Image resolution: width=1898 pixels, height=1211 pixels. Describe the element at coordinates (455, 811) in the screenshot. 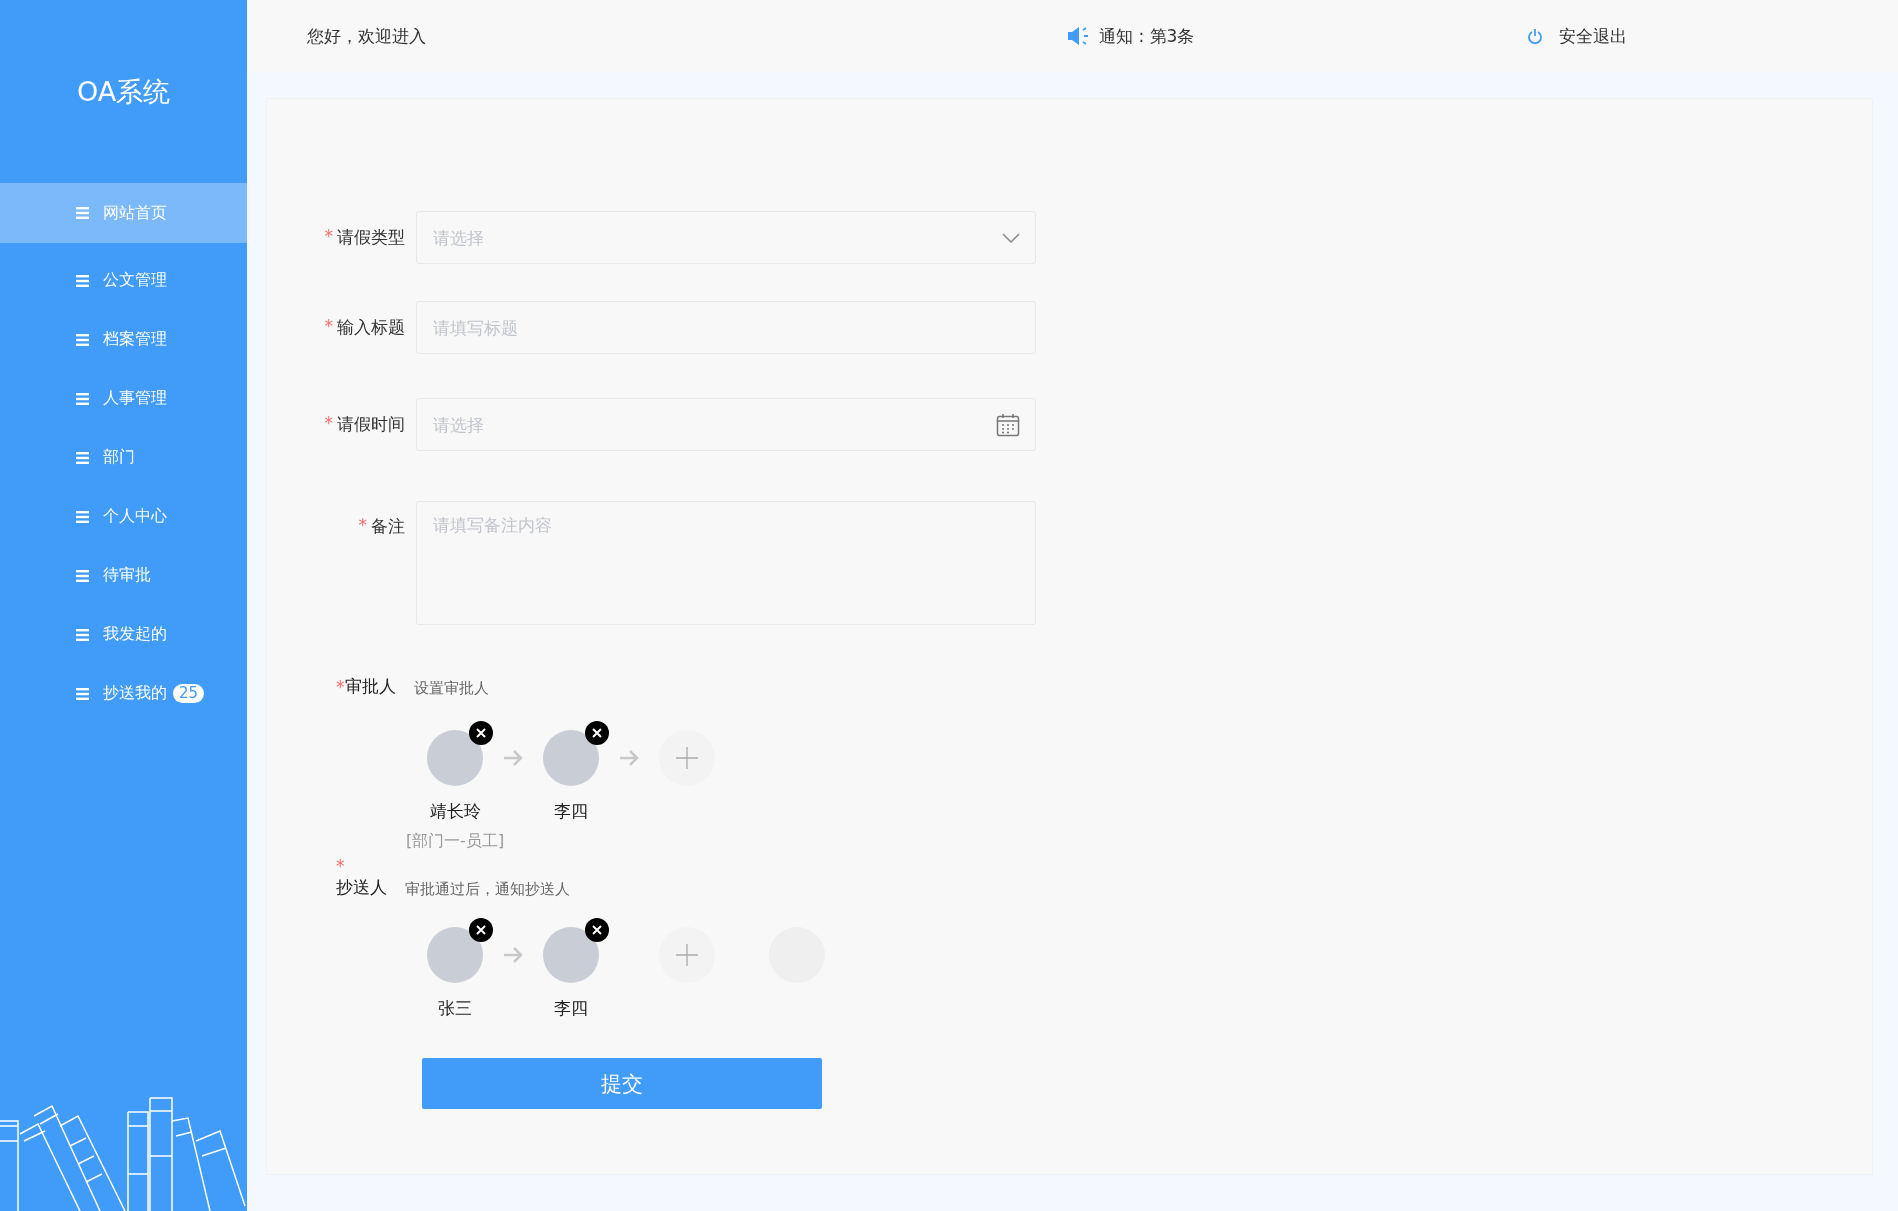

I see `person-name: 靖长玲` at that location.